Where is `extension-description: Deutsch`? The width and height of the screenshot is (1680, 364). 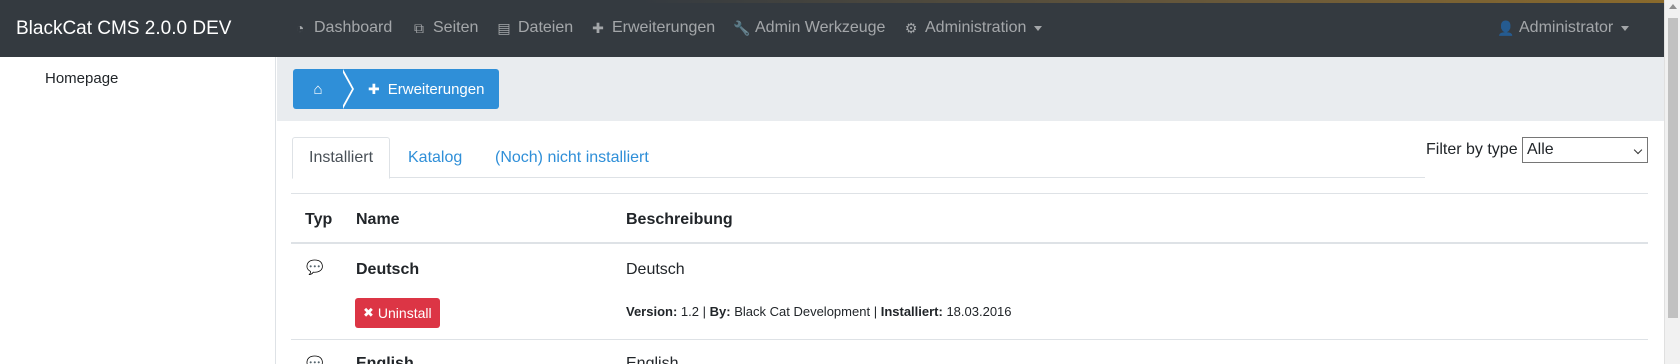 extension-description: Deutsch is located at coordinates (655, 269).